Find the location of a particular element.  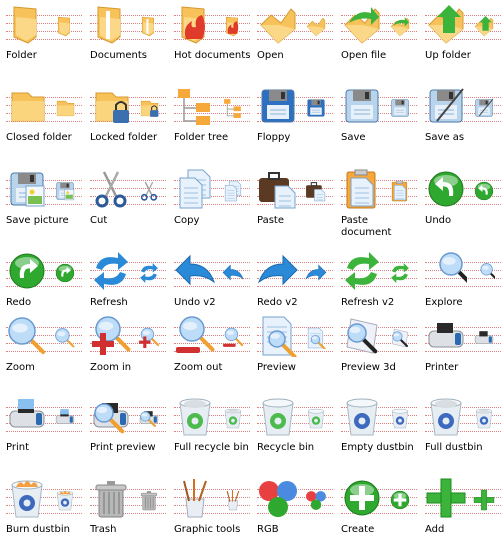

icon-tile: Print preview is located at coordinates (125, 433).